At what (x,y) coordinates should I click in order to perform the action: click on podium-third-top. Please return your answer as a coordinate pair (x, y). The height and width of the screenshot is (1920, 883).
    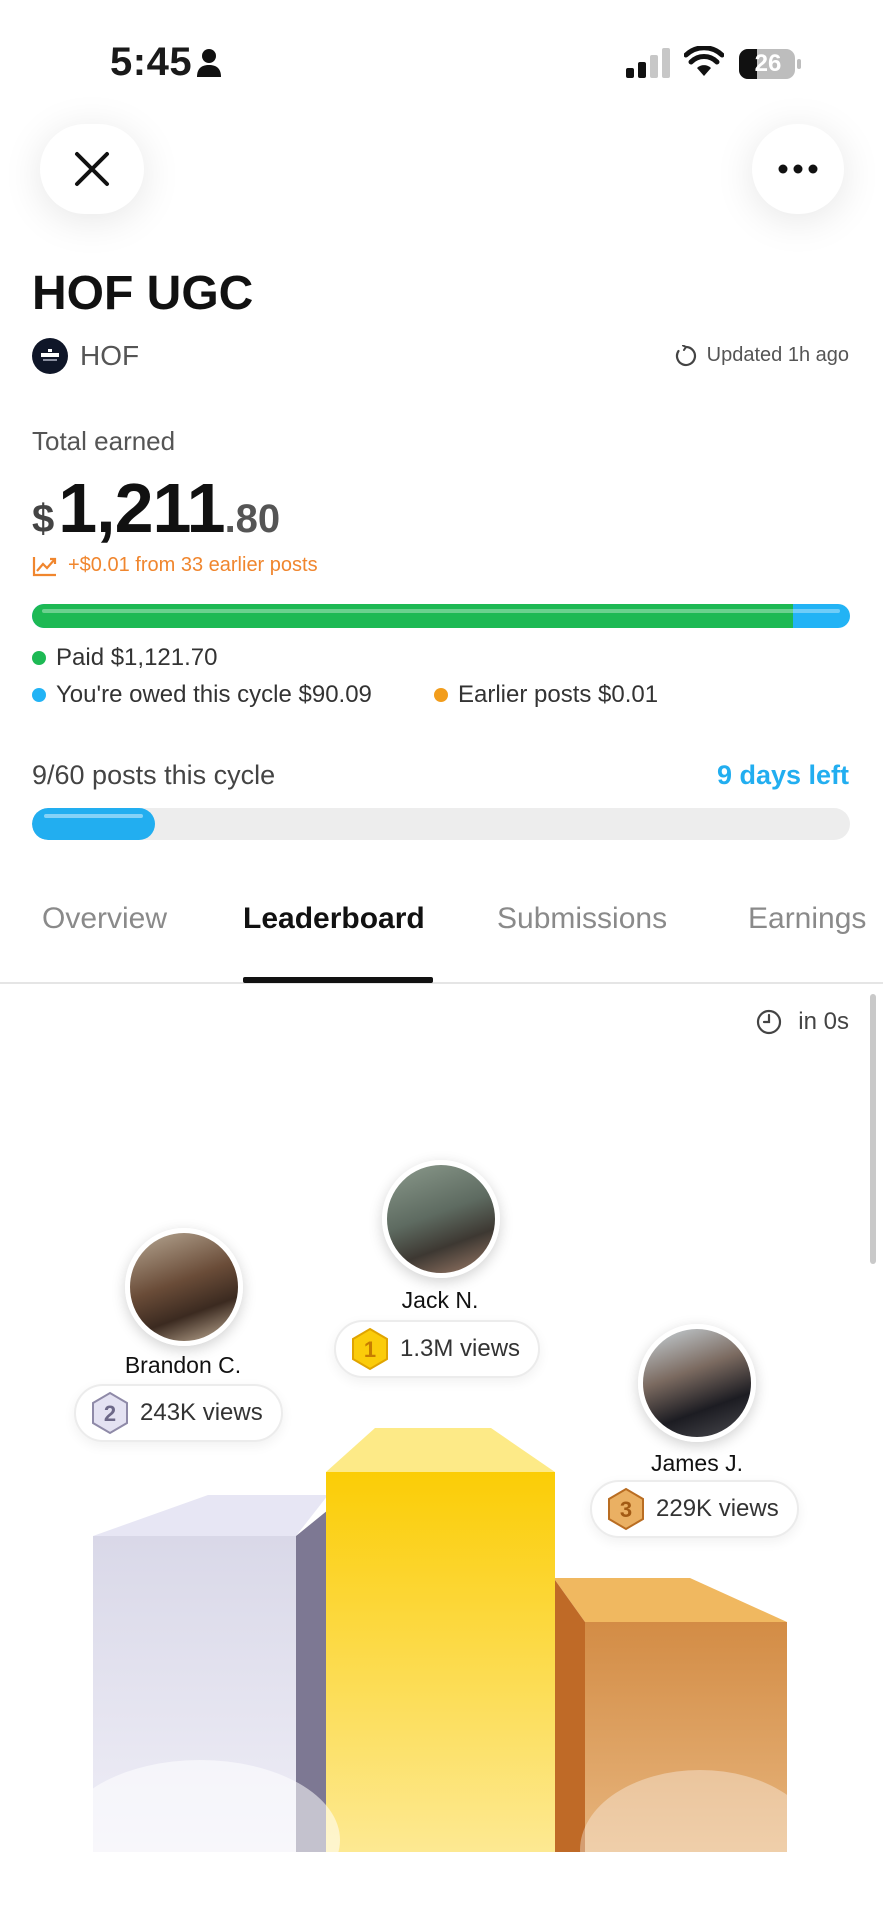
    Looking at the image, I should click on (671, 1600).